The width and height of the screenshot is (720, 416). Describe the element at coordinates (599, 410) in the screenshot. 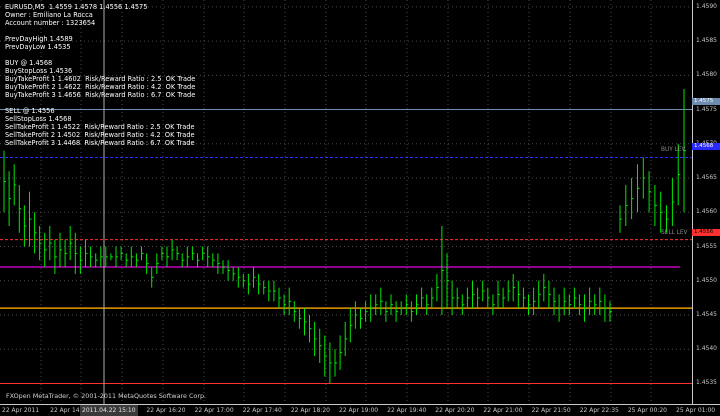

I see `time-tick-label: 22 Apr 22:35` at that location.